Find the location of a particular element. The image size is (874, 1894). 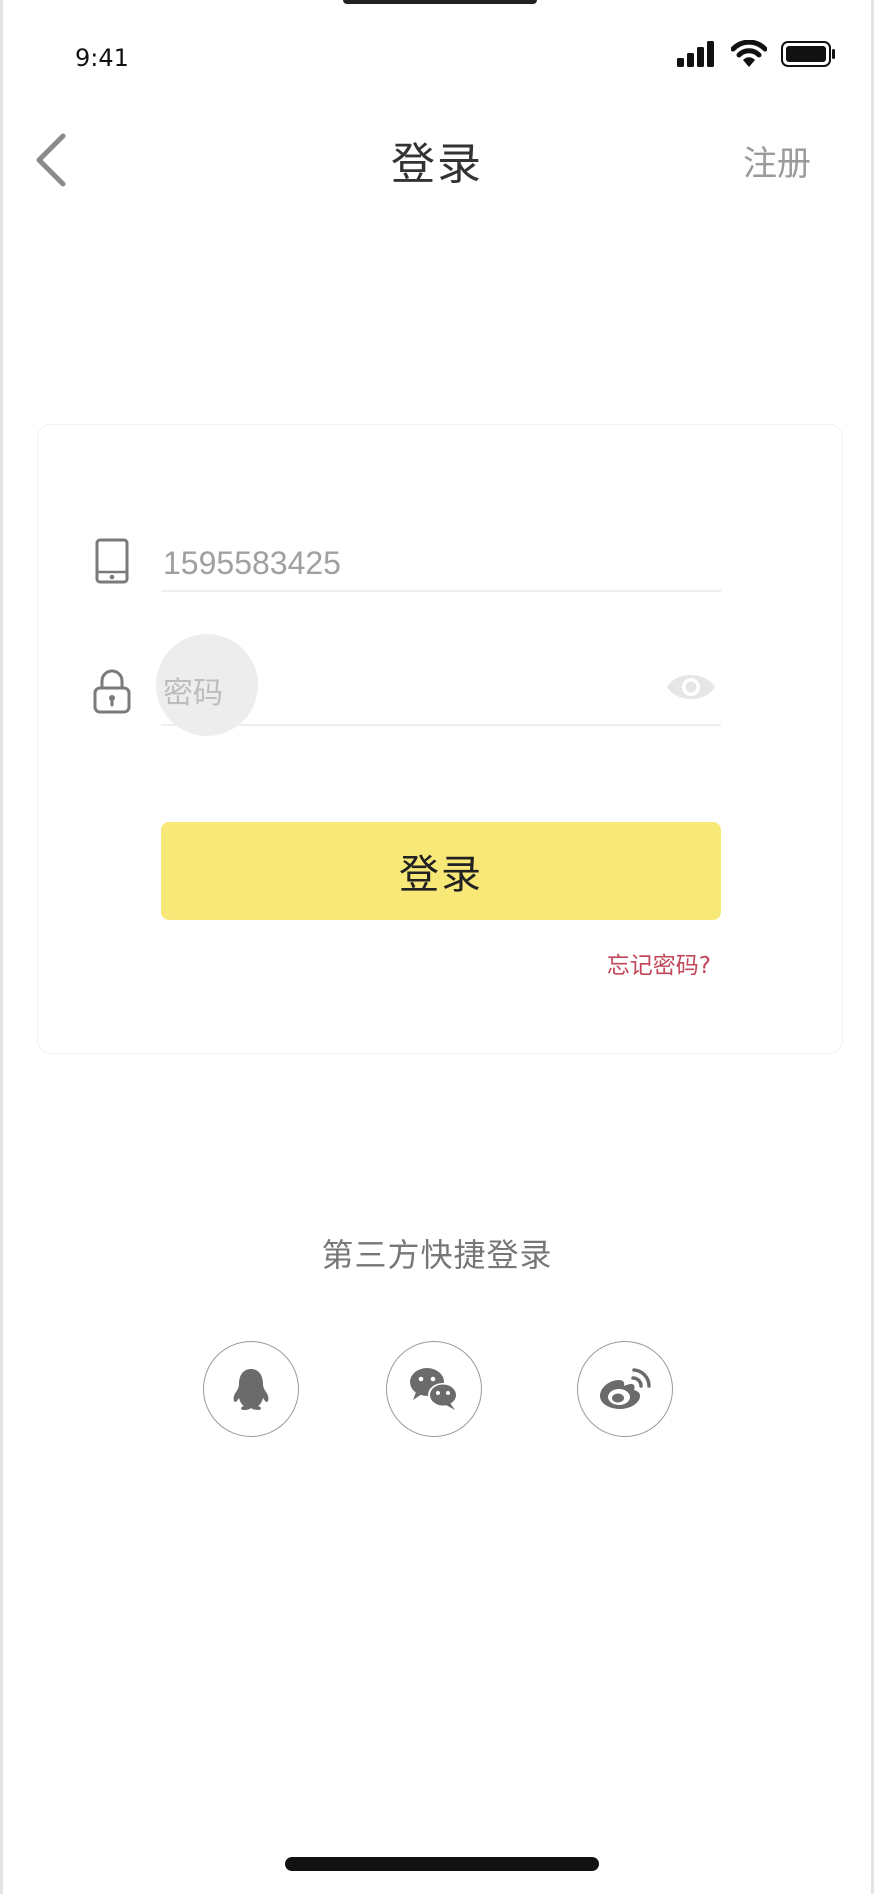

password-input is located at coordinates (441, 694).